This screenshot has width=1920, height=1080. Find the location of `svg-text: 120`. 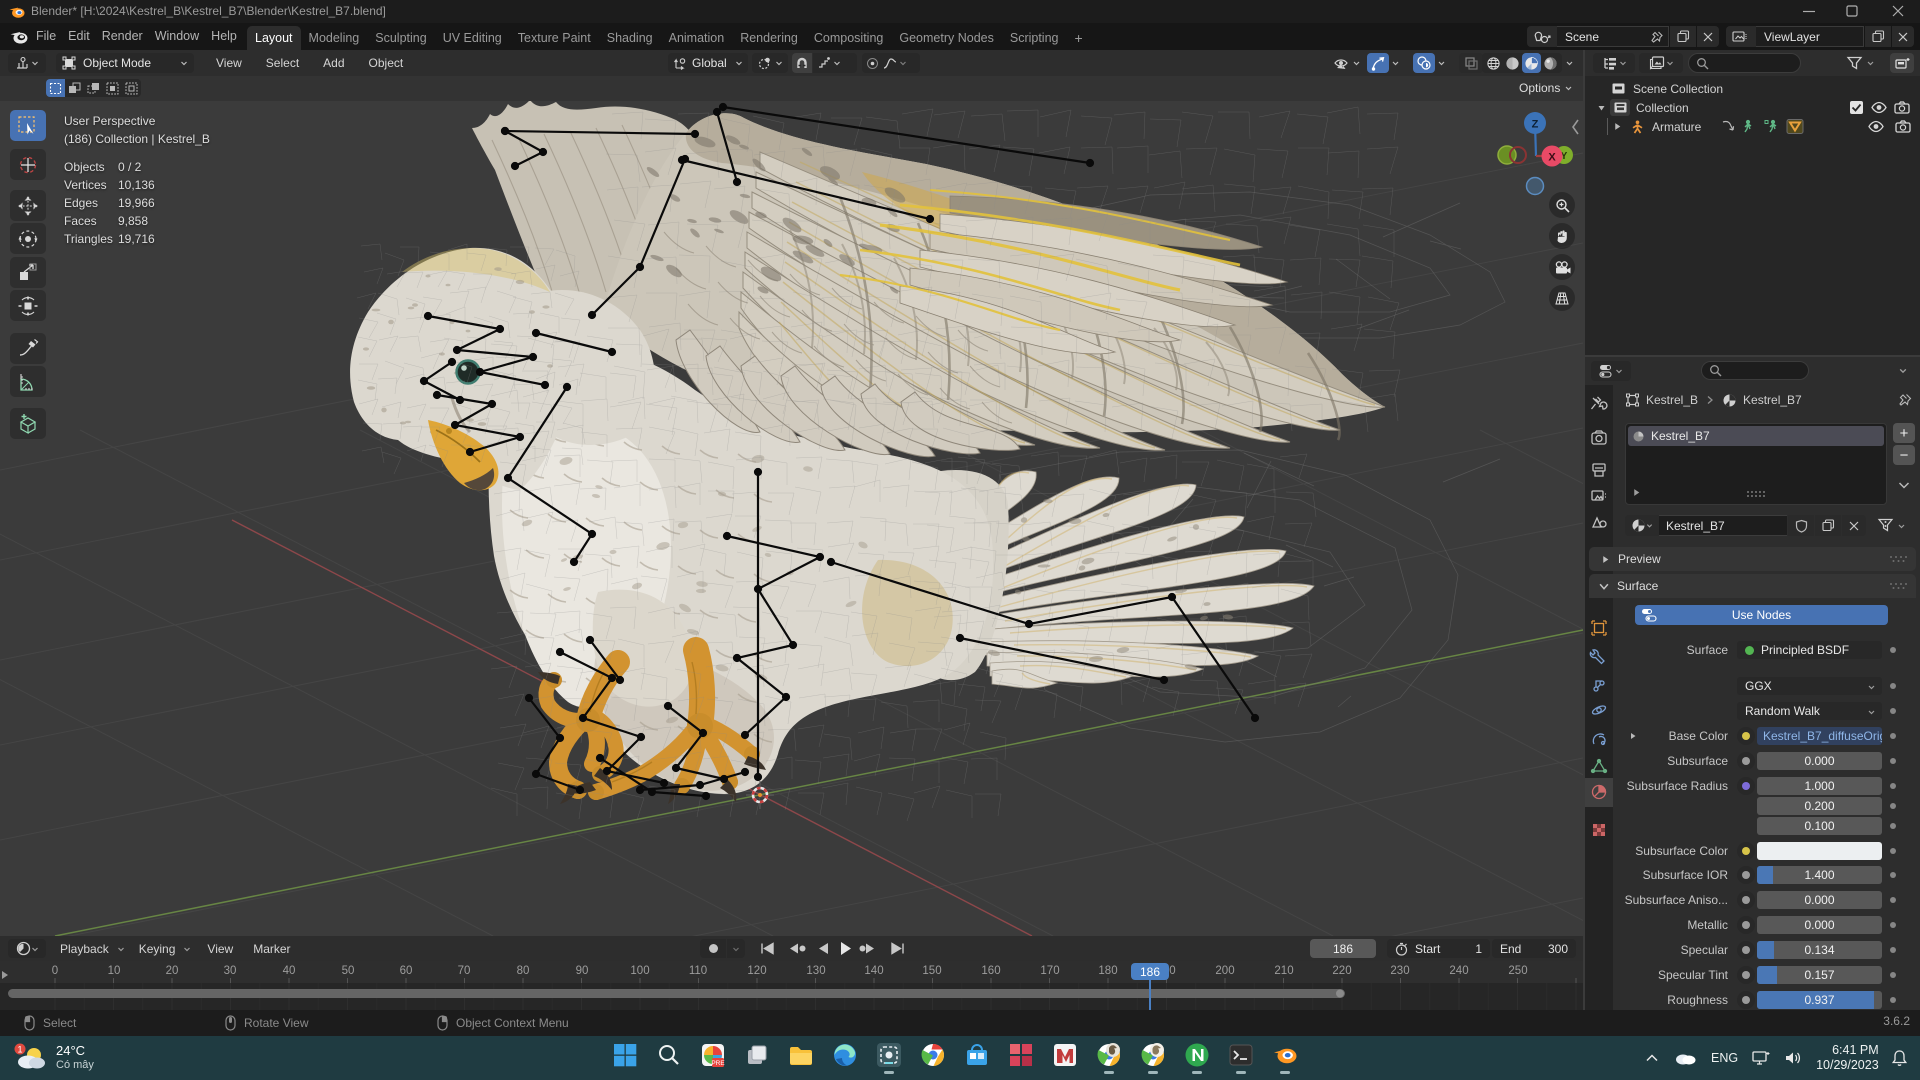

svg-text: 120 is located at coordinates (756, 971).